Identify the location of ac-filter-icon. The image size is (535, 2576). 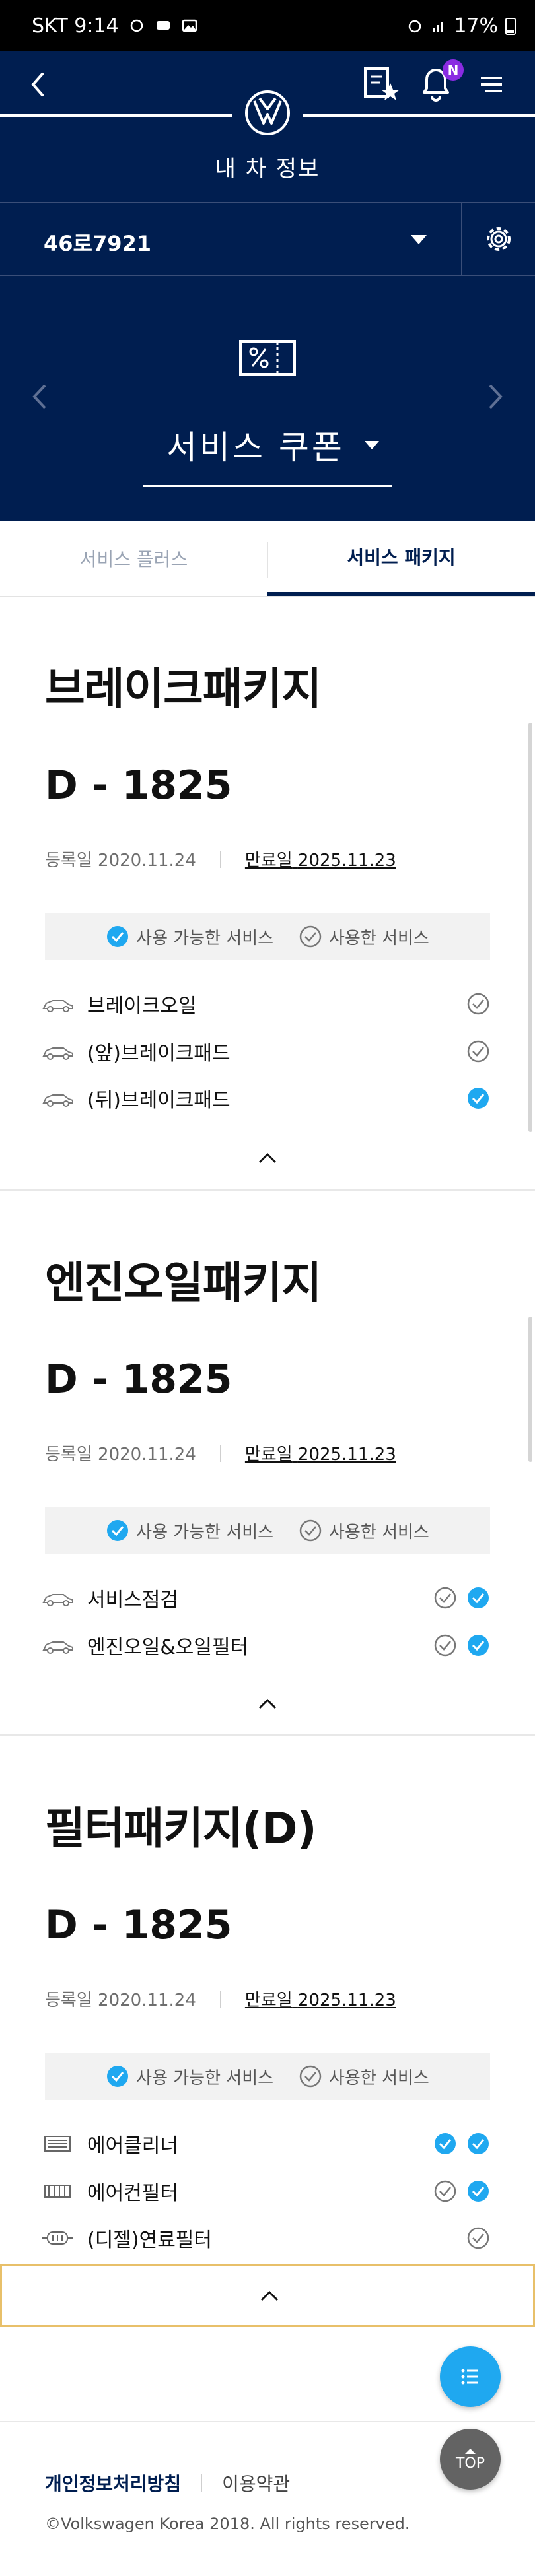
(57, 2191).